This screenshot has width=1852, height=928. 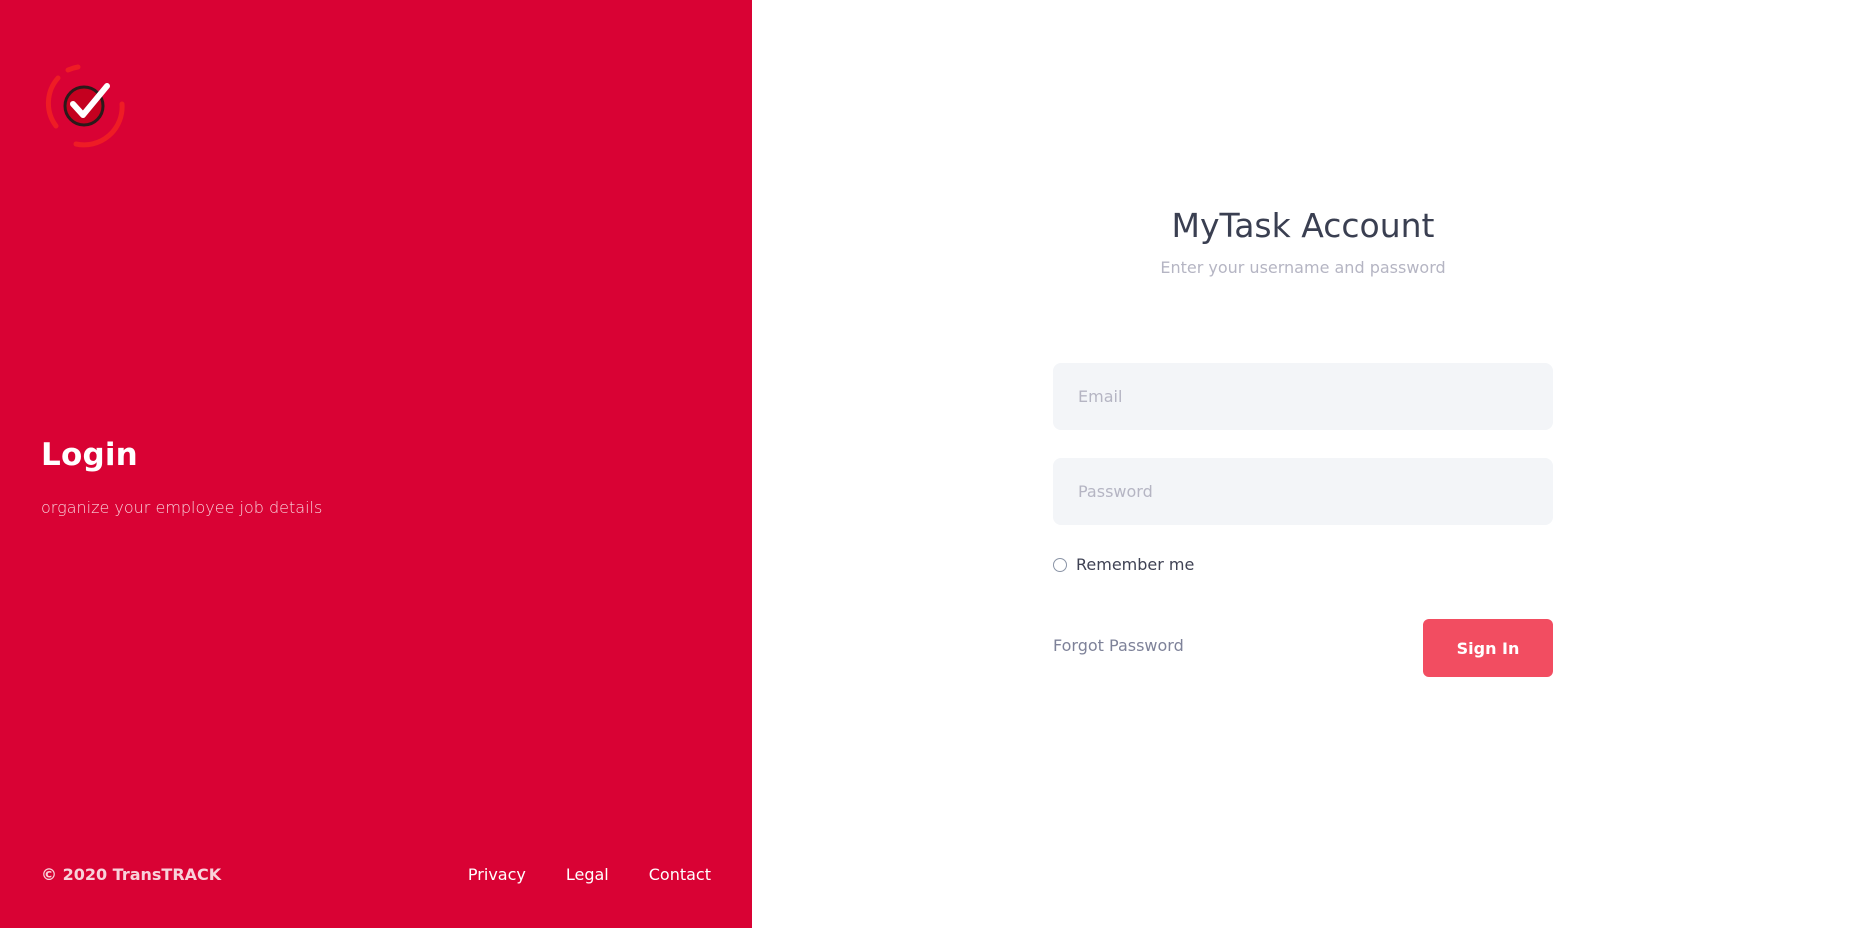 I want to click on check-target-icon, so click(x=83, y=105).